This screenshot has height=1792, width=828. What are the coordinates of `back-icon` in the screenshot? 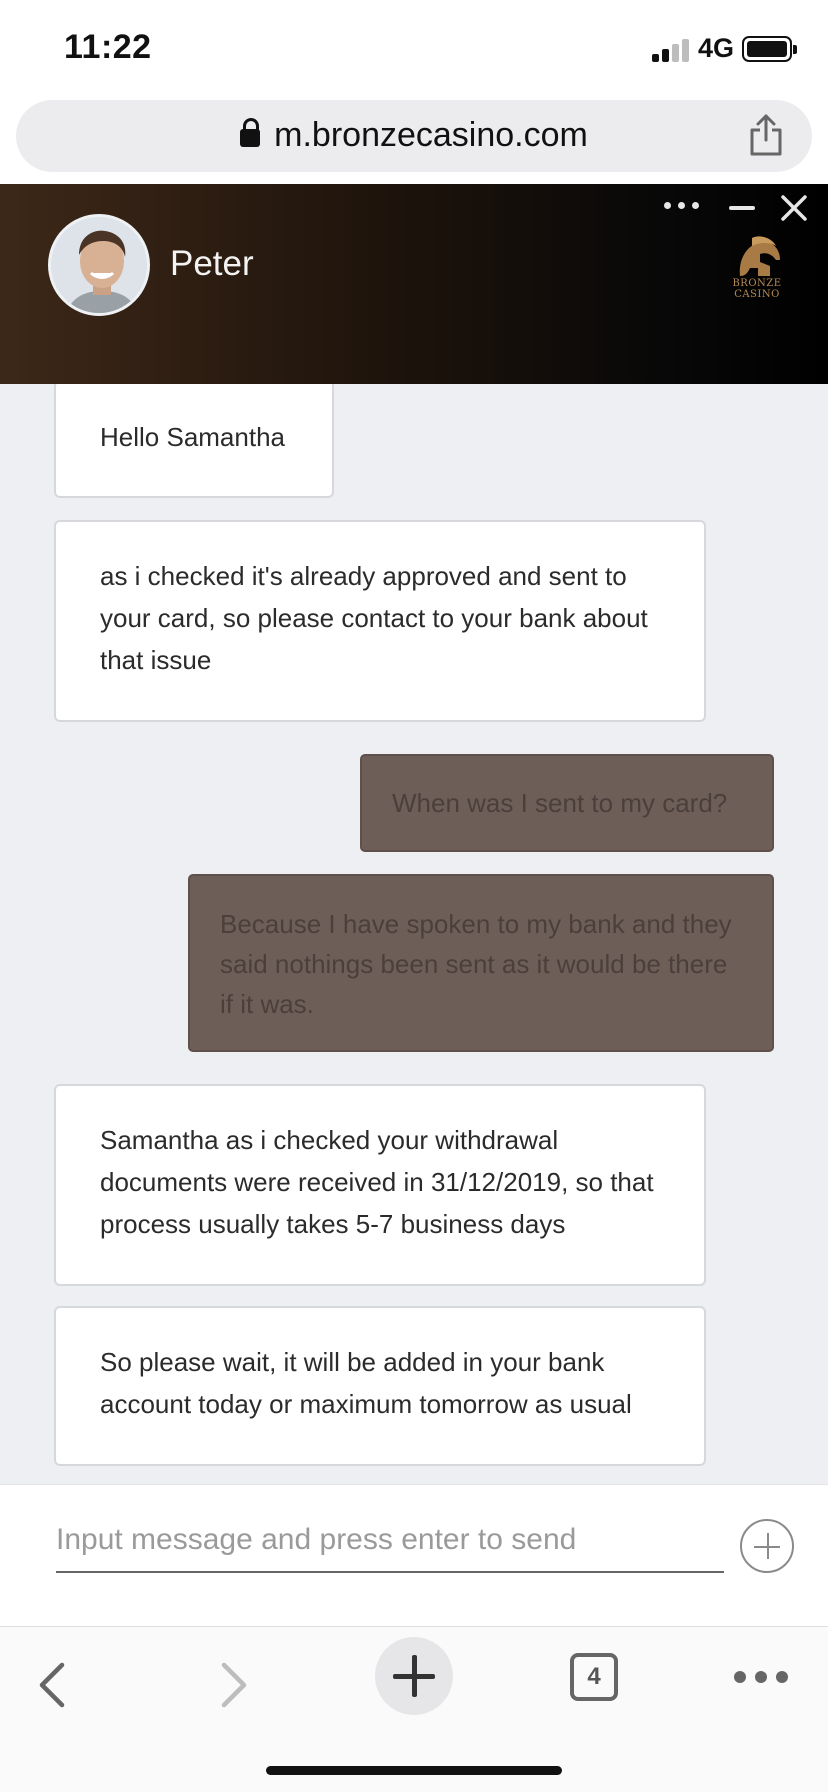 It's located at (52, 1685).